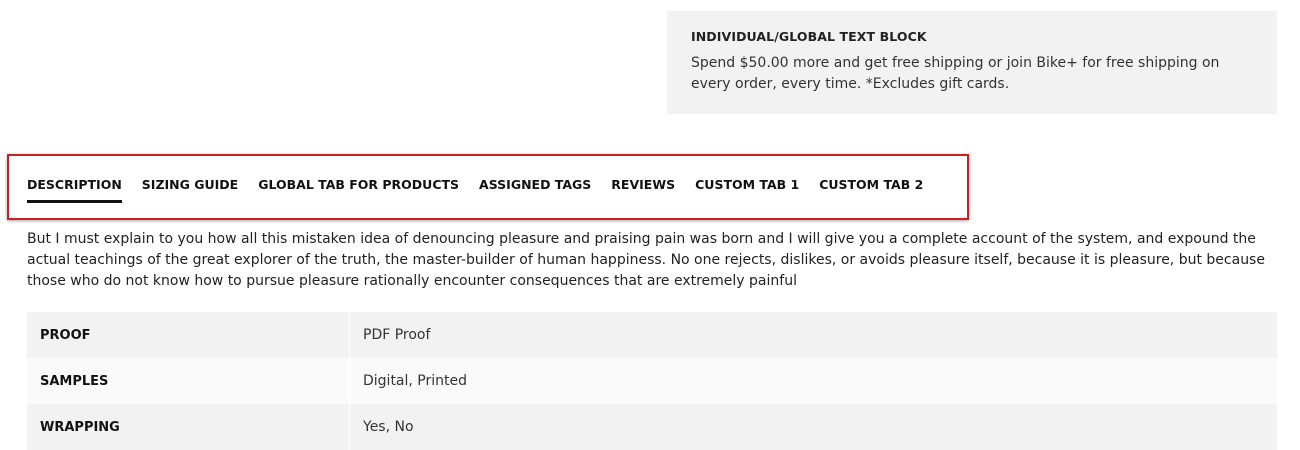  What do you see at coordinates (188, 427) in the screenshot?
I see `spec-key: WRAPPING` at bounding box center [188, 427].